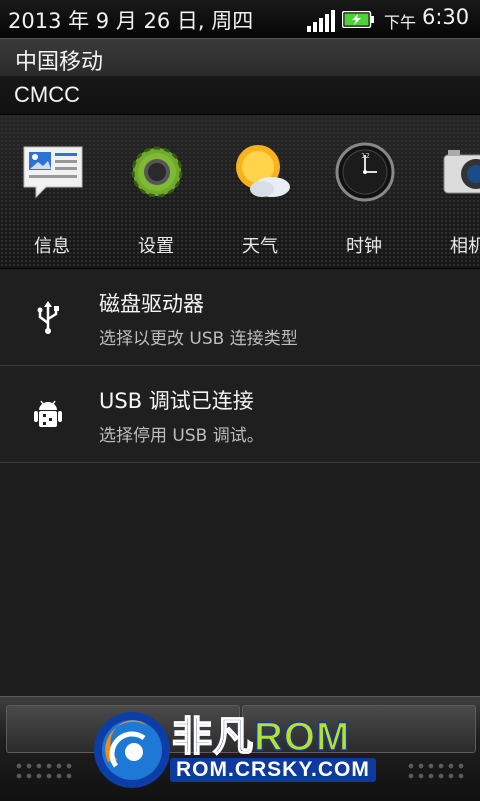 The image size is (480, 801). Describe the element at coordinates (273, 770) in the screenshot. I see `watermark-url: ROM.CRSKY.COM` at that location.